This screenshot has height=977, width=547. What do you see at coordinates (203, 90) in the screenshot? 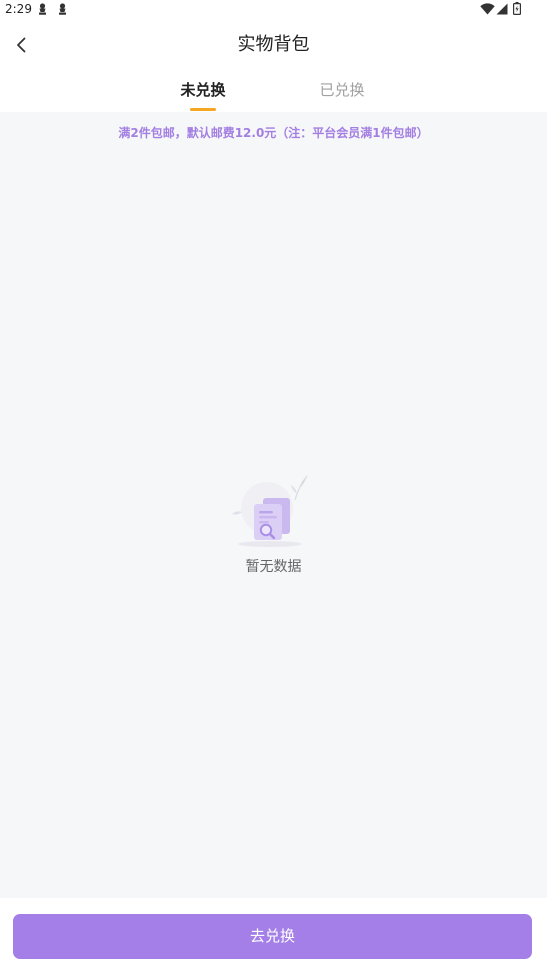
I see `tab-unexchanged: 未兑换` at bounding box center [203, 90].